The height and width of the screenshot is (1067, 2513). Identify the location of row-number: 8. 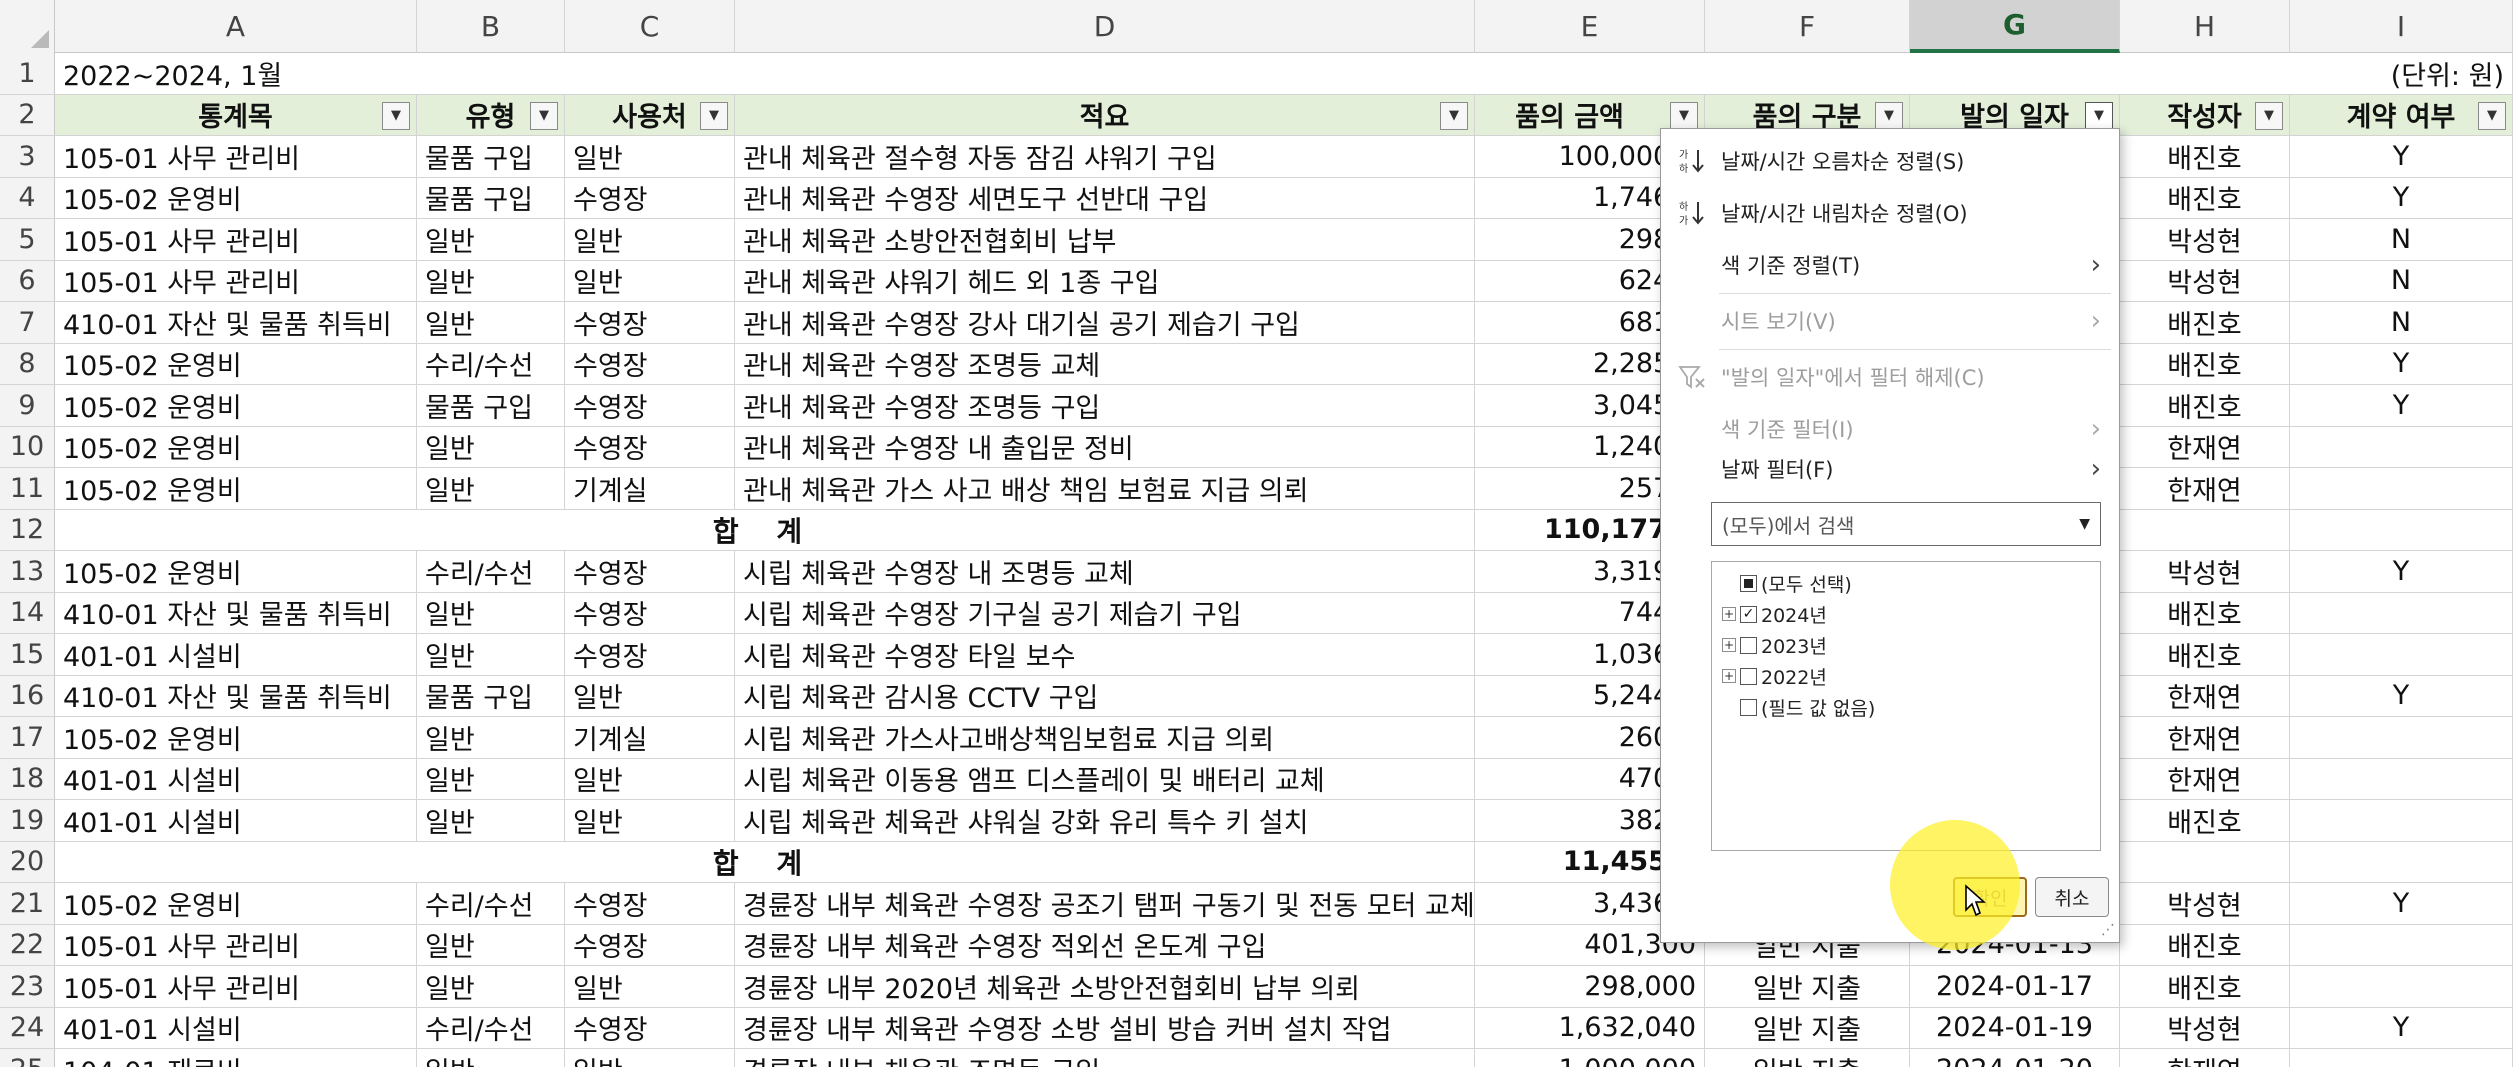
(27, 363).